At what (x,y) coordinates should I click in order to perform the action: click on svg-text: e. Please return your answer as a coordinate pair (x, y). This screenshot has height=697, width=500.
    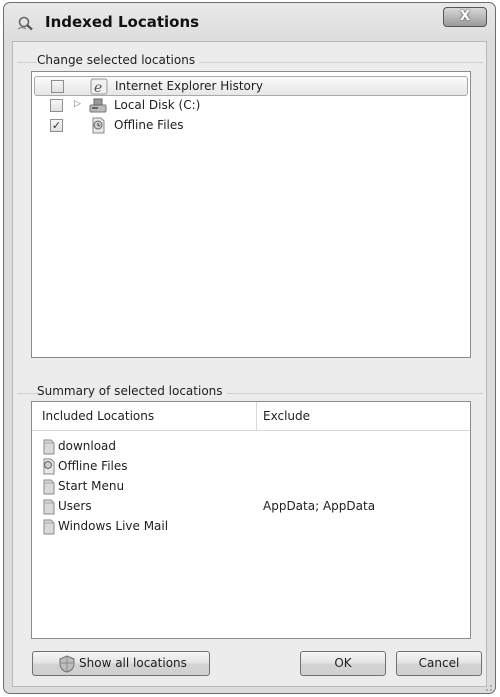
    Looking at the image, I should click on (98, 87).